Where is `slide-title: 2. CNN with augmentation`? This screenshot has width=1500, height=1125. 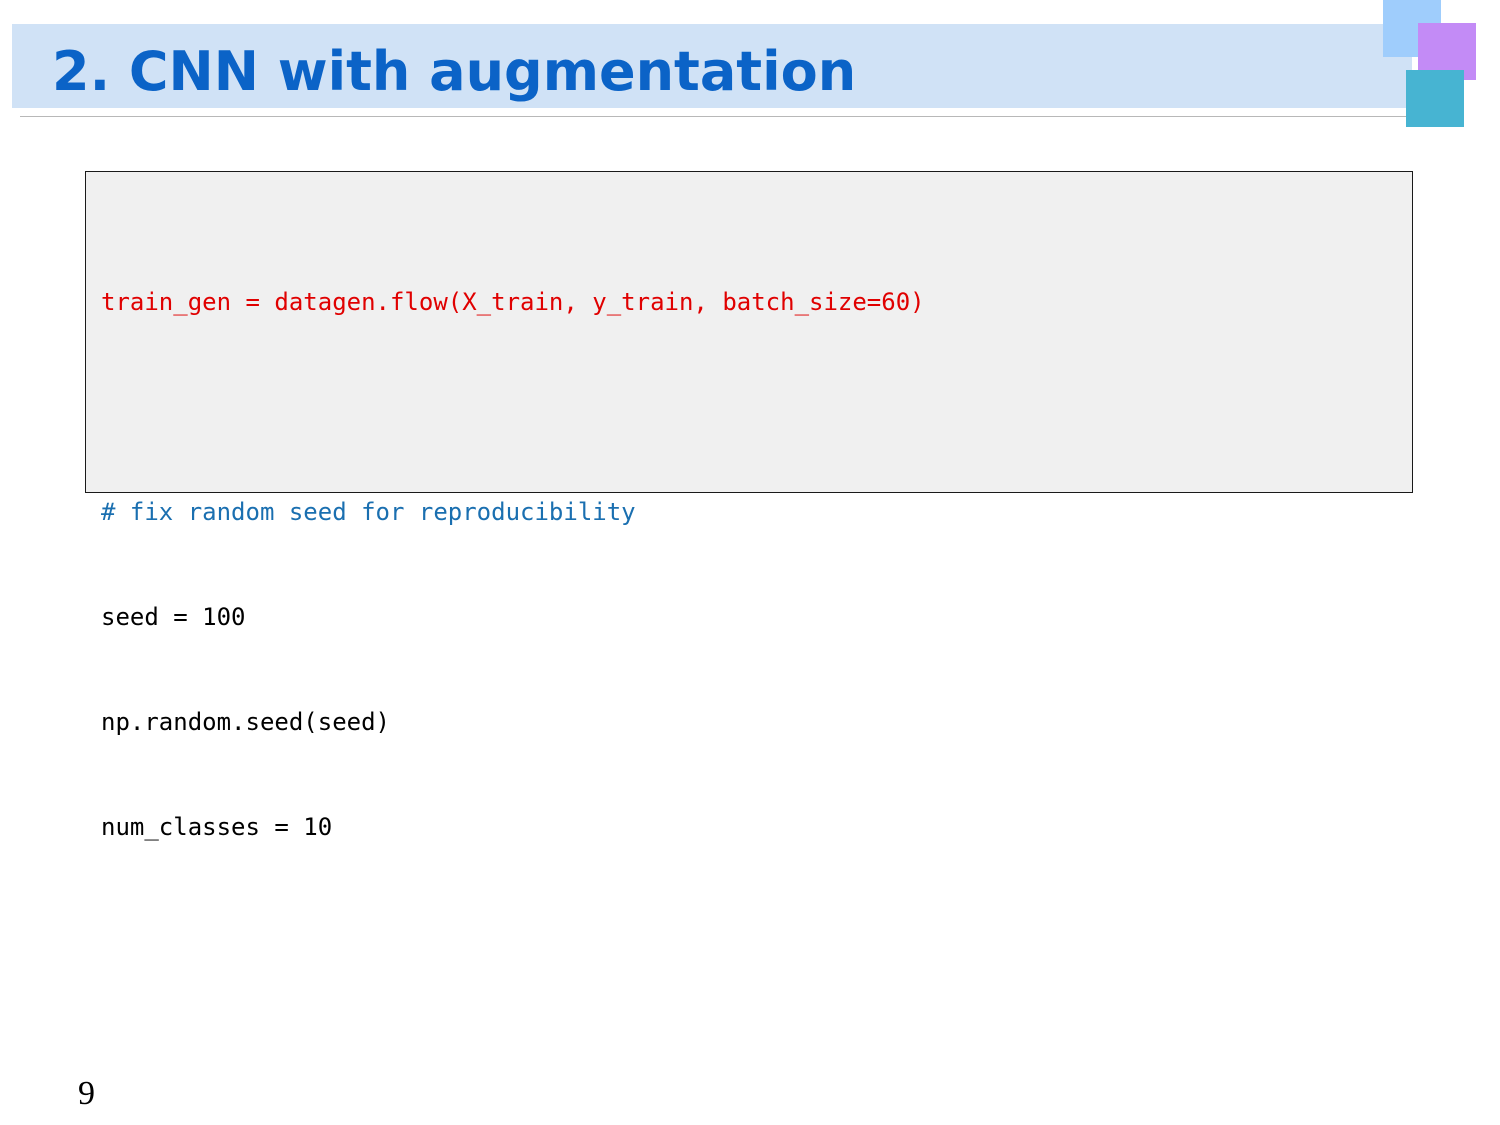
slide-title: 2. CNN with augmentation is located at coordinates (454, 71).